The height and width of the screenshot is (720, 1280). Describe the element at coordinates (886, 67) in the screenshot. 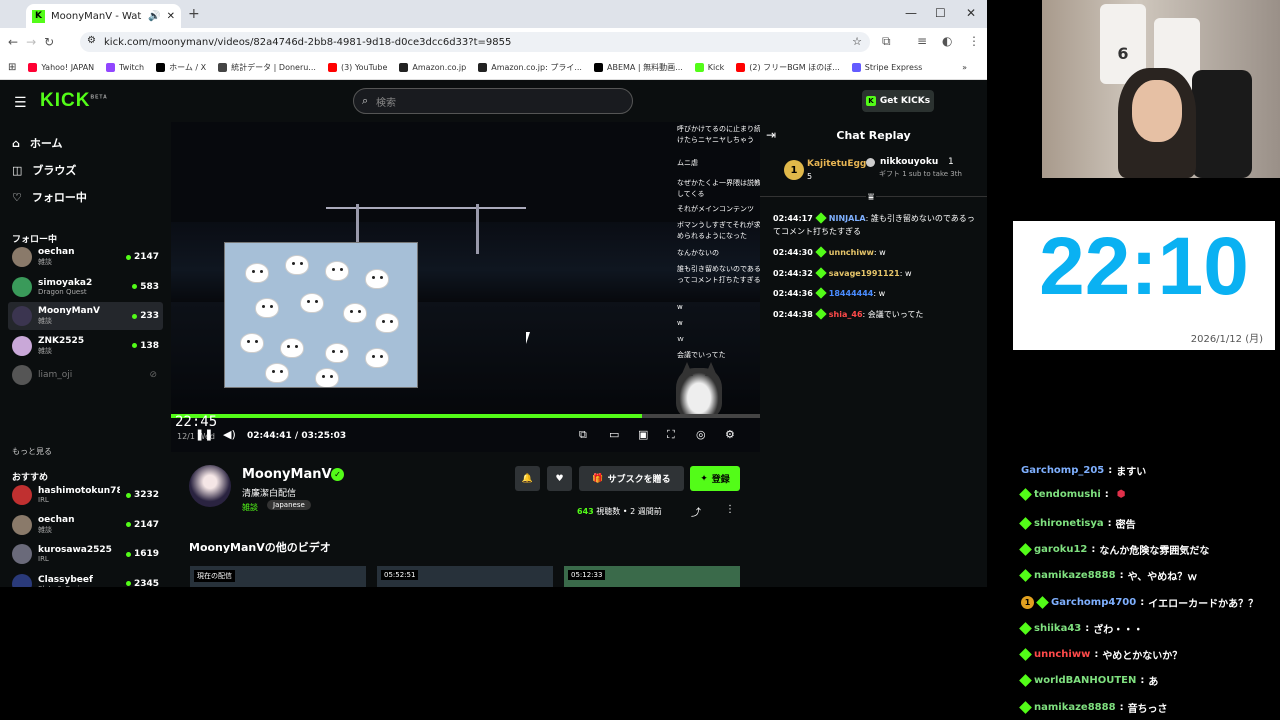

I see `bookmark-item: Stripe Express` at that location.